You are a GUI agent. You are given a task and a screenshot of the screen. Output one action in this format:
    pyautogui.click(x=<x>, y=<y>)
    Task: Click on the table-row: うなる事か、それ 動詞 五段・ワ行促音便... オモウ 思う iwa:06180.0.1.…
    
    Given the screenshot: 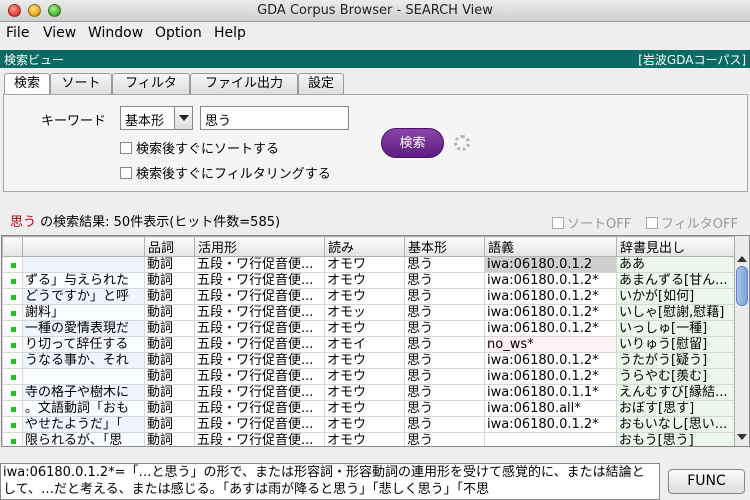 What is the action you would take?
    pyautogui.click(x=369, y=360)
    